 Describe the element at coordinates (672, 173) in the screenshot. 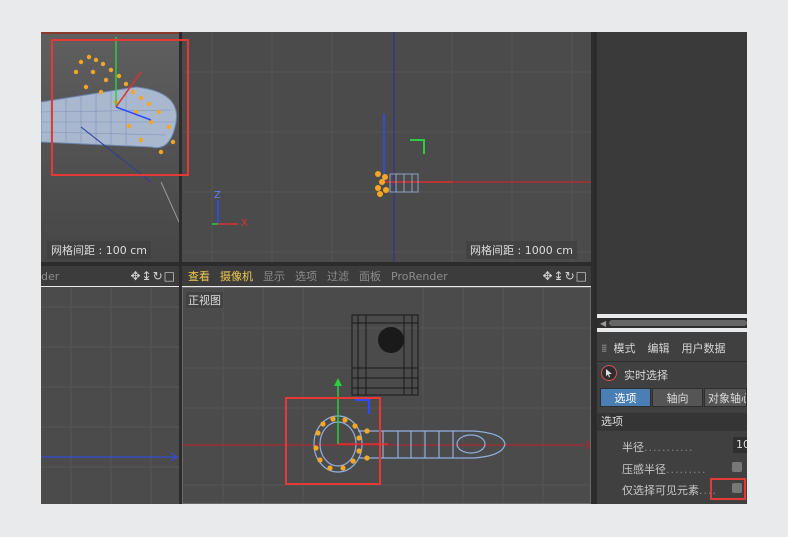

I see `object-manager-panel` at that location.